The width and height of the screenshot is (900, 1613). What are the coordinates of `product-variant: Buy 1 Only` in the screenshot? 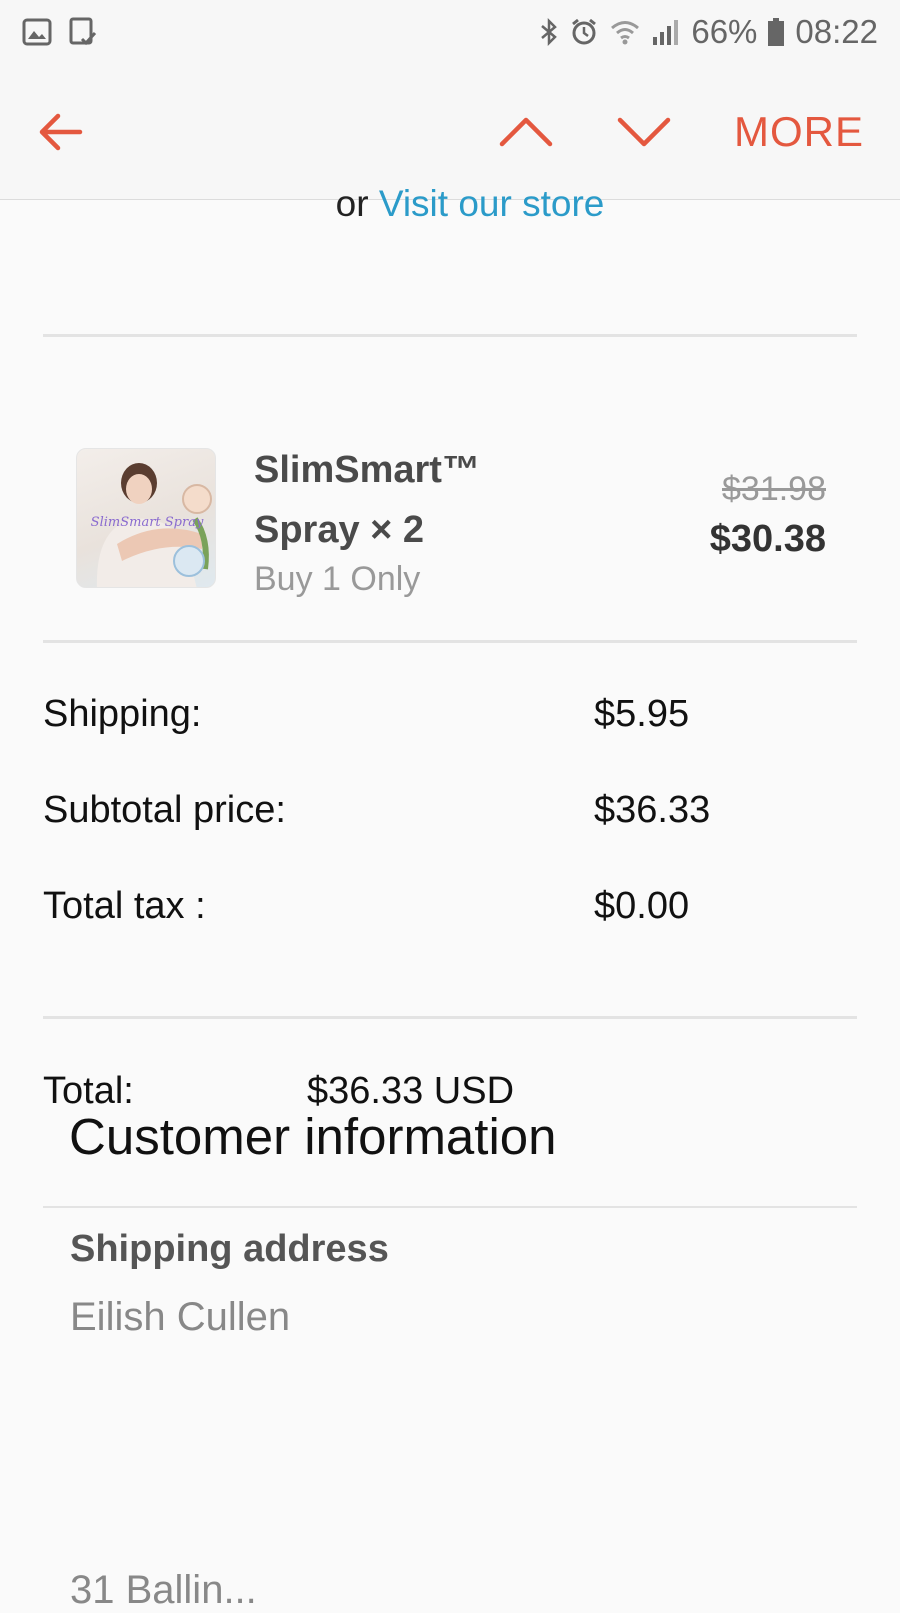 It's located at (337, 579).